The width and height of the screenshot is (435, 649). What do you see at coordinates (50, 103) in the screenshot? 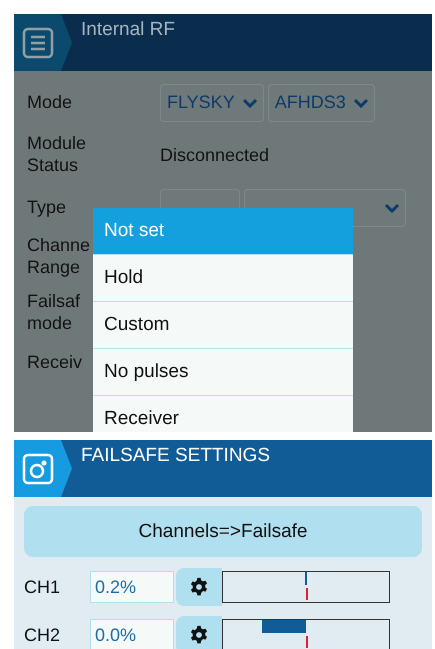
I see `field-label: Mode` at bounding box center [50, 103].